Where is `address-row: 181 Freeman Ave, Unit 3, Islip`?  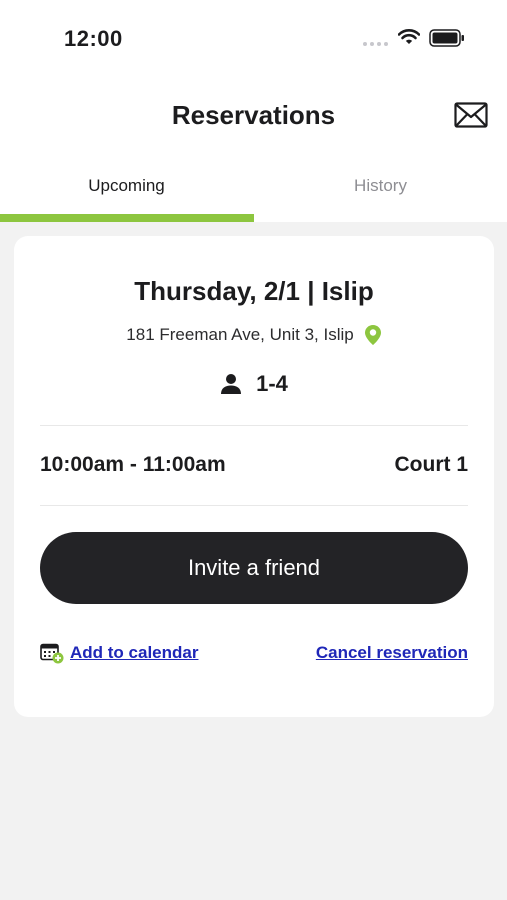
address-row: 181 Freeman Ave, Unit 3, Islip is located at coordinates (254, 335).